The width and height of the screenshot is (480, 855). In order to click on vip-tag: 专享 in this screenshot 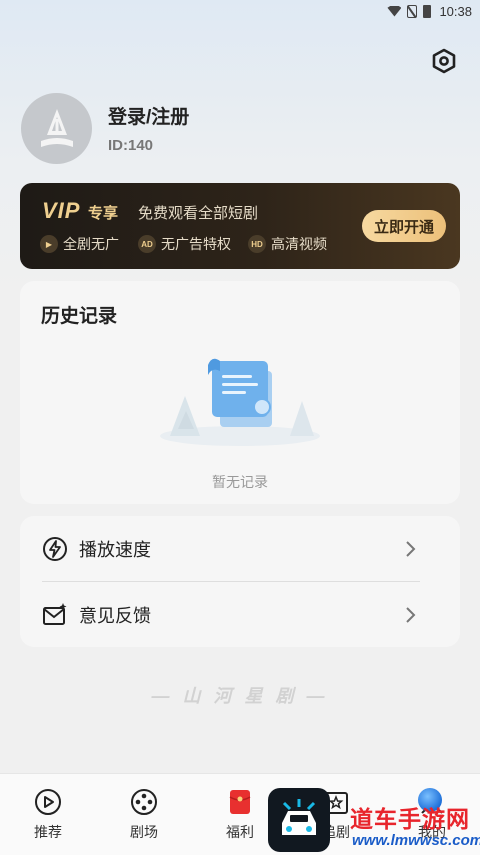, I will do `click(103, 213)`.